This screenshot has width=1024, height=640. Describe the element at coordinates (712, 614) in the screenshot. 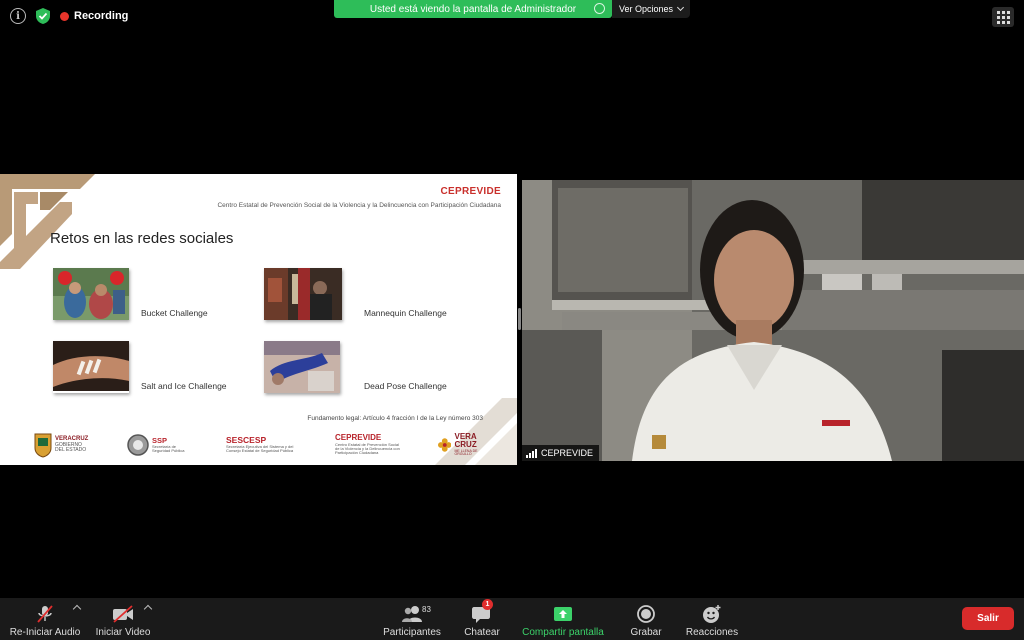

I see `emoji-reaction-icon` at that location.